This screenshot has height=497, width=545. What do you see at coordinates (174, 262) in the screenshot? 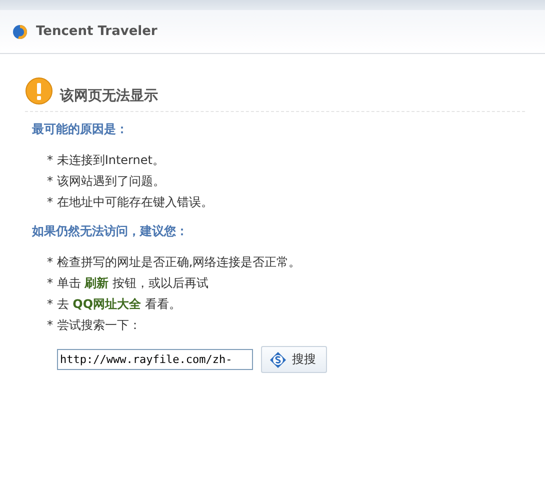
I see `suggestion-text: * 检查拼写的网址是否正确,网络连接是否正常。` at bounding box center [174, 262].